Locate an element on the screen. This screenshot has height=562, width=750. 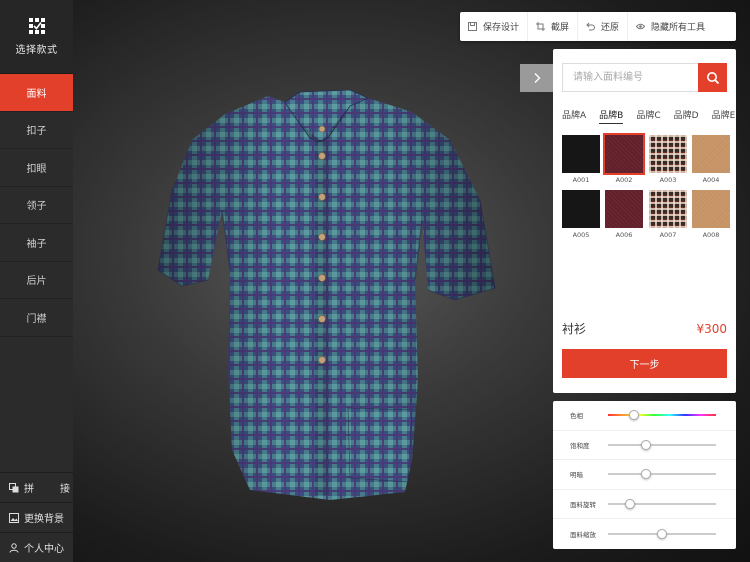
sidebar-item-collar: 领子 is located at coordinates (36, 205).